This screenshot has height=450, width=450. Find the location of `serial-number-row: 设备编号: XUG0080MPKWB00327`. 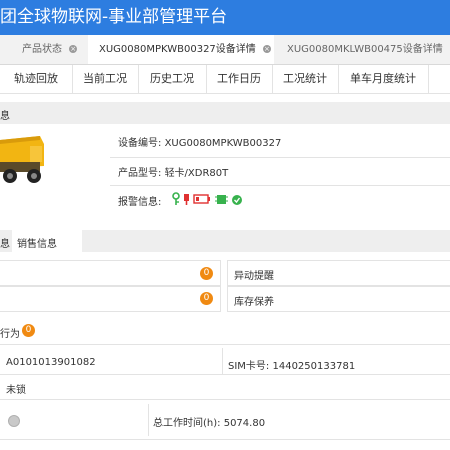

serial-number-row: 设备编号: XUG0080MPKWB00327 is located at coordinates (199, 141).